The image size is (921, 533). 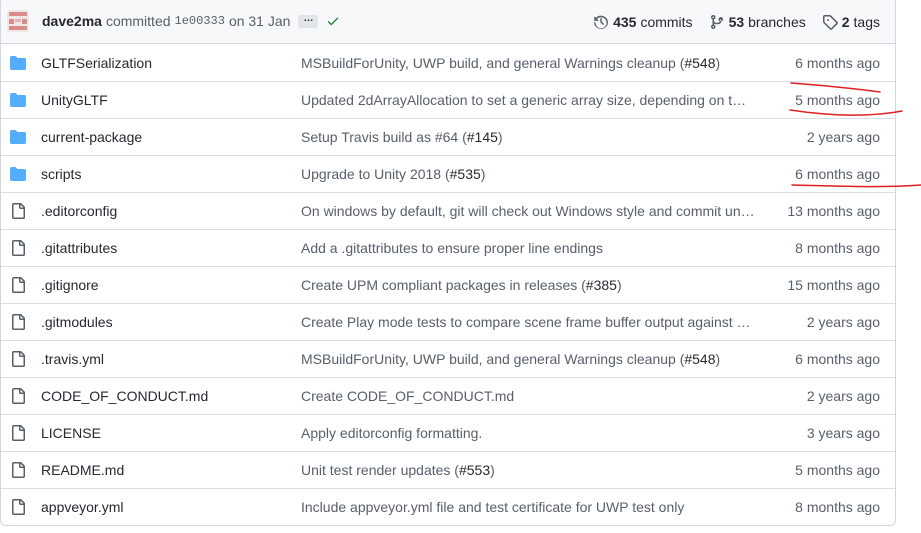 What do you see at coordinates (72, 21) in the screenshot?
I see `commit-author: dave2ma` at bounding box center [72, 21].